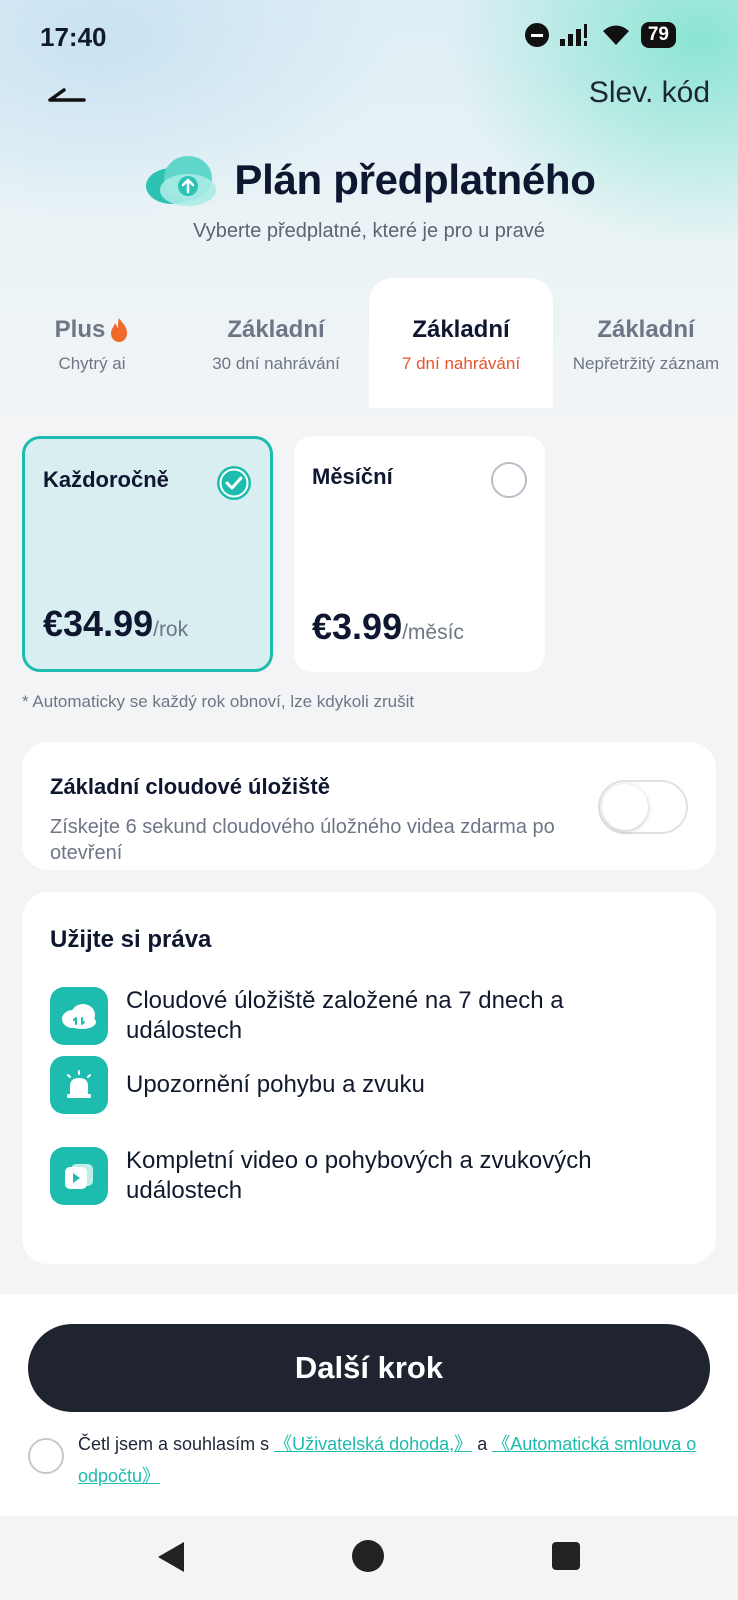  I want to click on tab-plus: Plus Chytrý ai, so click(92, 343).